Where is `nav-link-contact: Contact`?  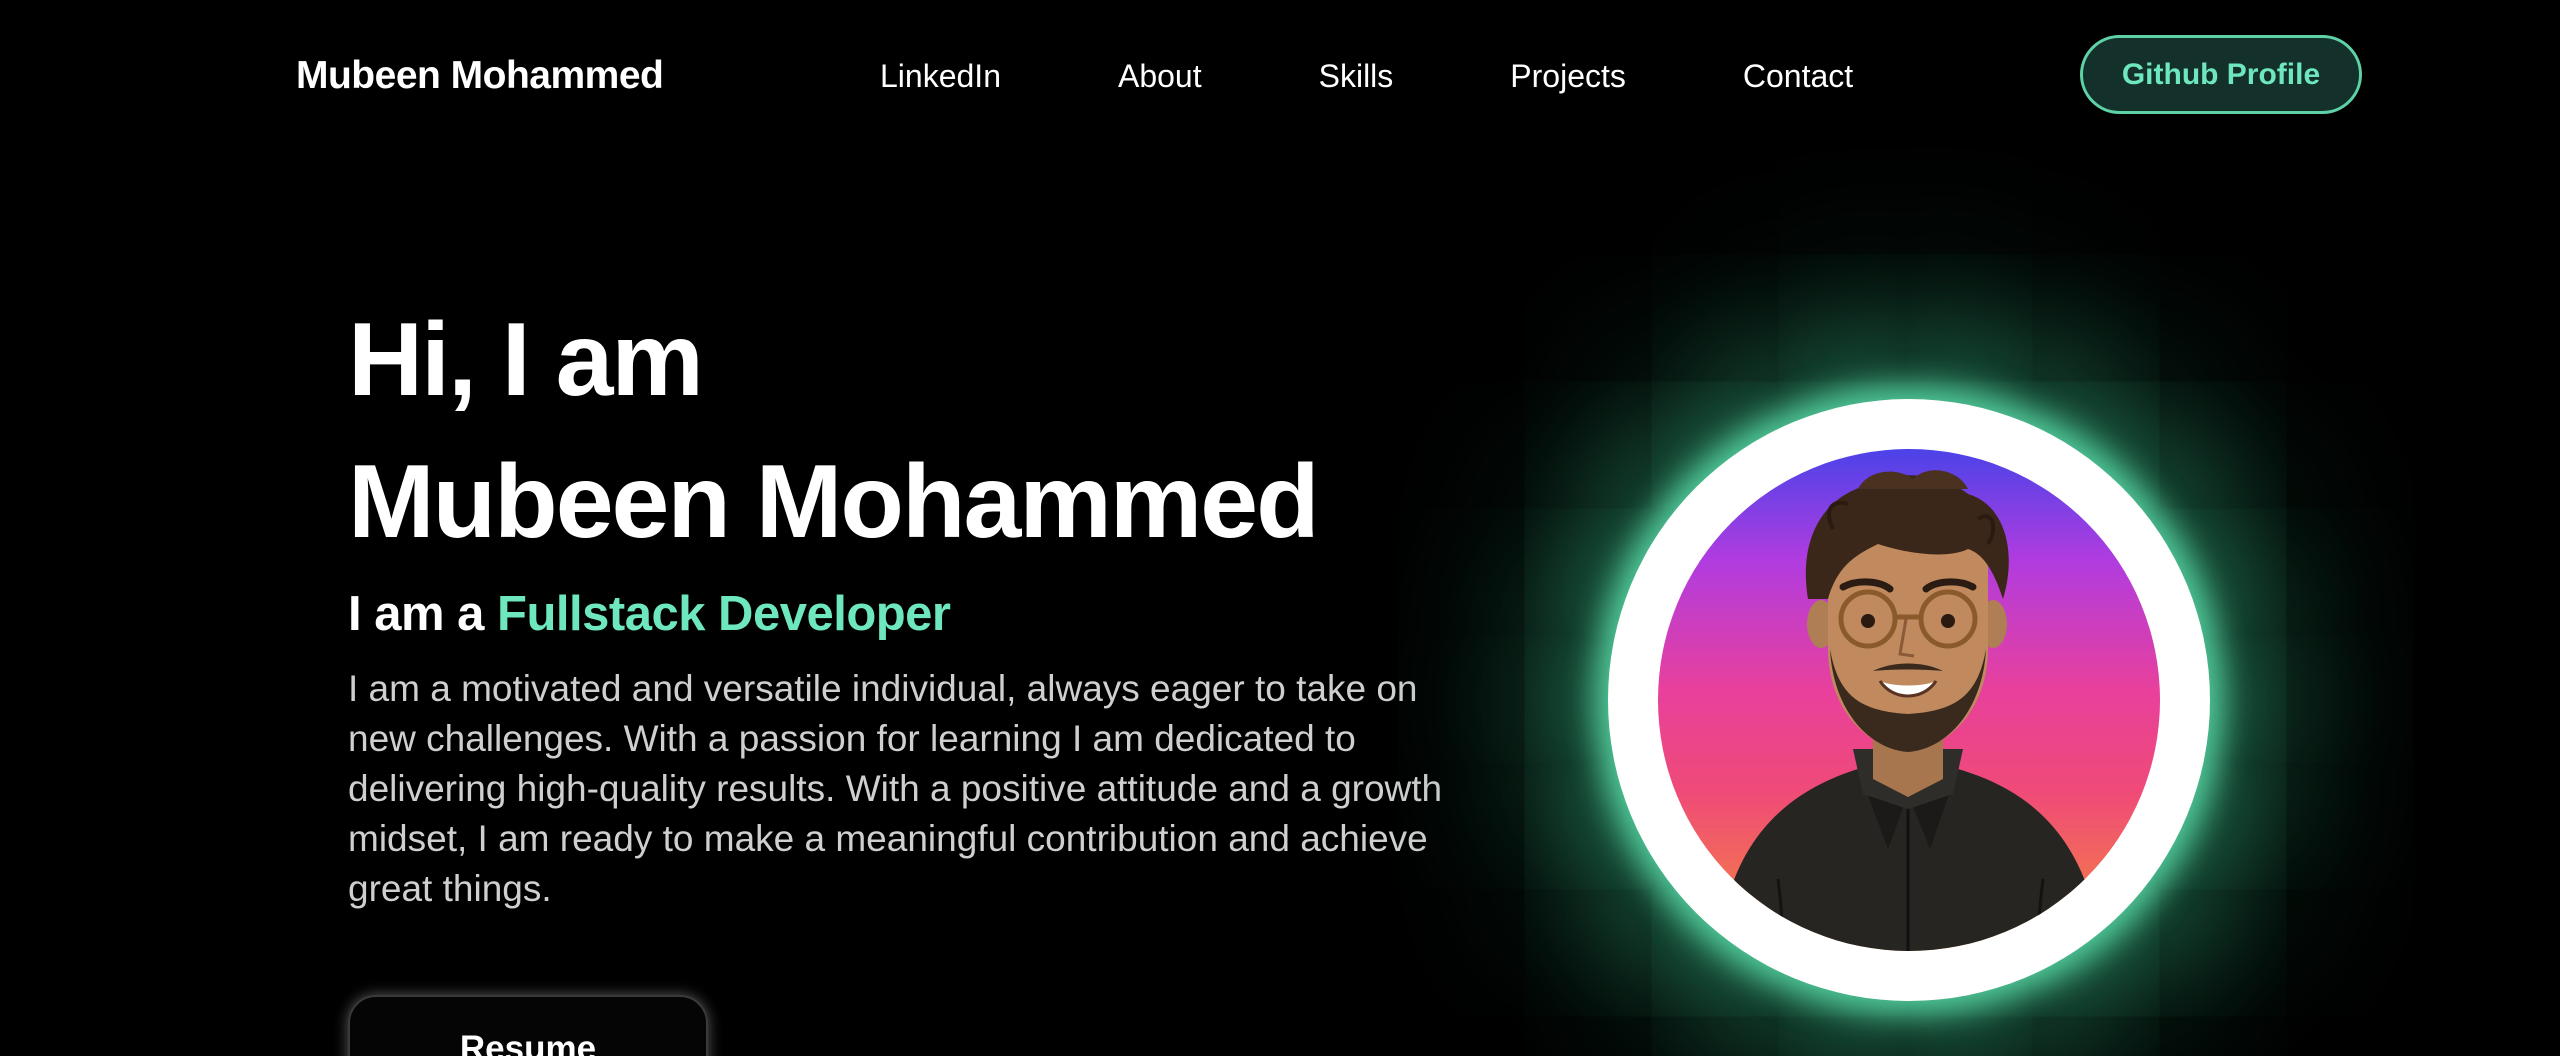
nav-link-contact: Contact is located at coordinates (1798, 76).